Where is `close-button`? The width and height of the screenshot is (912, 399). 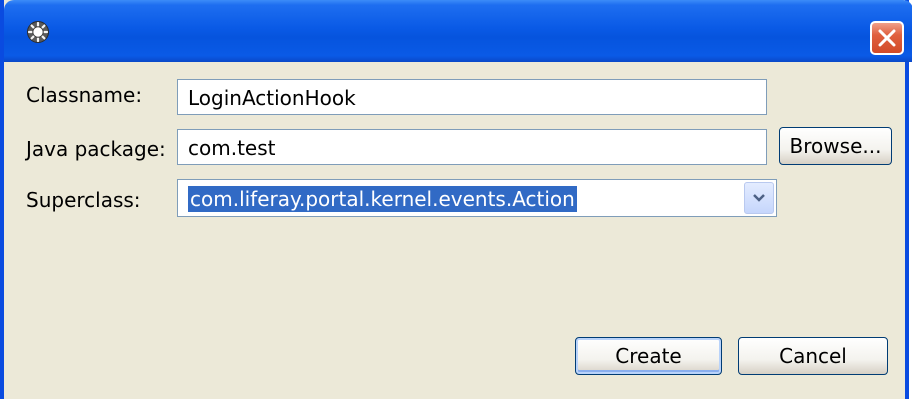
close-button is located at coordinates (887, 38).